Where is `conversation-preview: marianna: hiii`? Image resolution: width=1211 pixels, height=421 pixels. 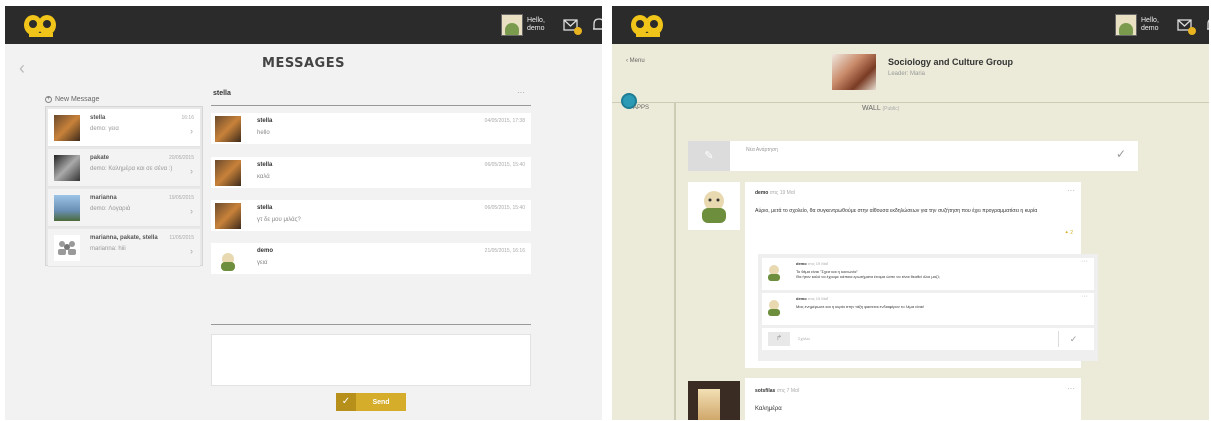 conversation-preview: marianna: hiii is located at coordinates (108, 249).